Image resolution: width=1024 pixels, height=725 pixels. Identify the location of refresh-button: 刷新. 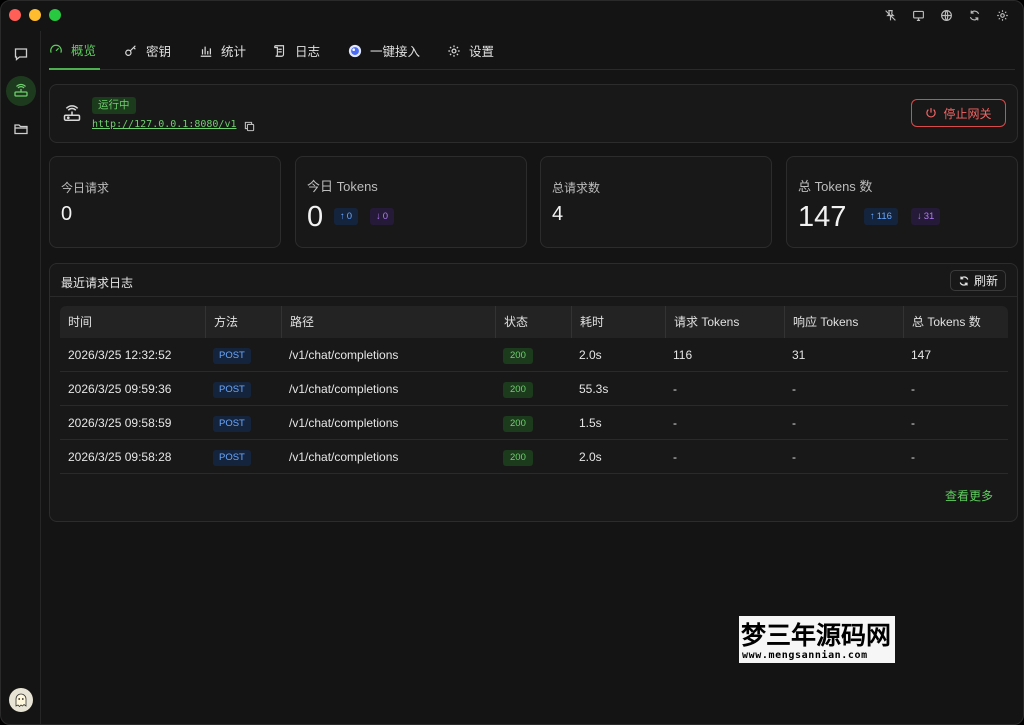
(978, 280).